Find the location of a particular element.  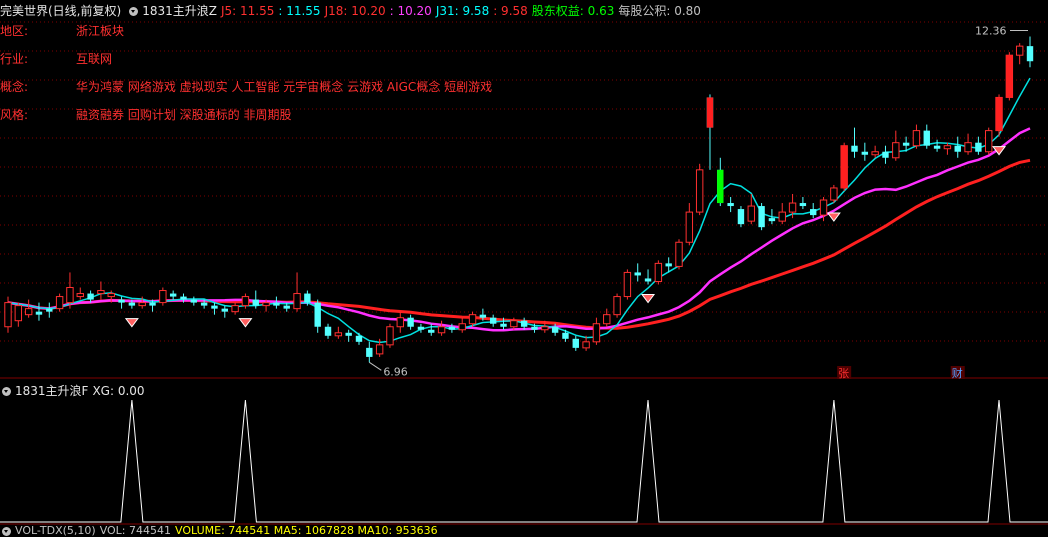

header-value-7: 每股公积: 0.80 is located at coordinates (659, 11).